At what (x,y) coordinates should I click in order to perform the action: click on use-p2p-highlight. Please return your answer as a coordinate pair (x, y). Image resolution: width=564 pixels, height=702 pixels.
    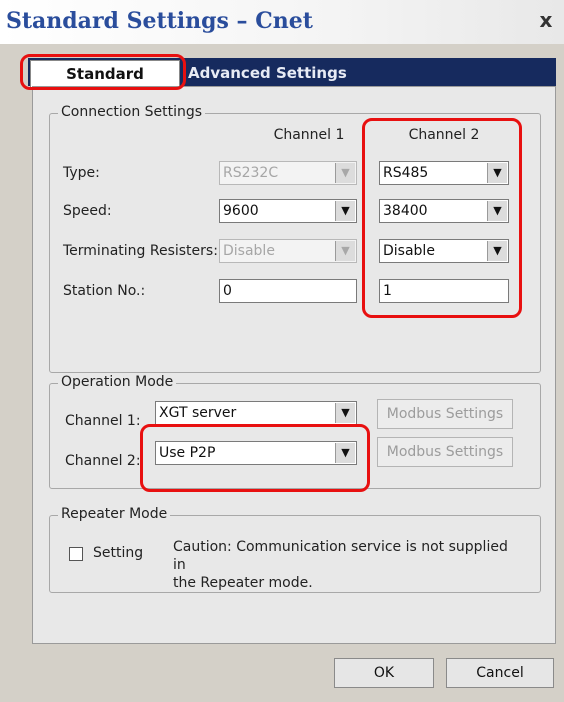
    Looking at the image, I should click on (255, 458).